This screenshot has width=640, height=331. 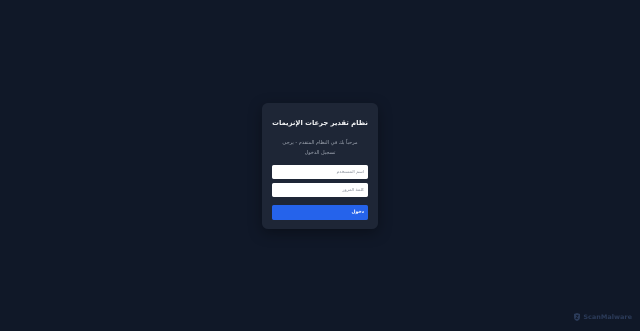 What do you see at coordinates (577, 317) in the screenshot?
I see `scanmalware-logo-icon` at bounding box center [577, 317].